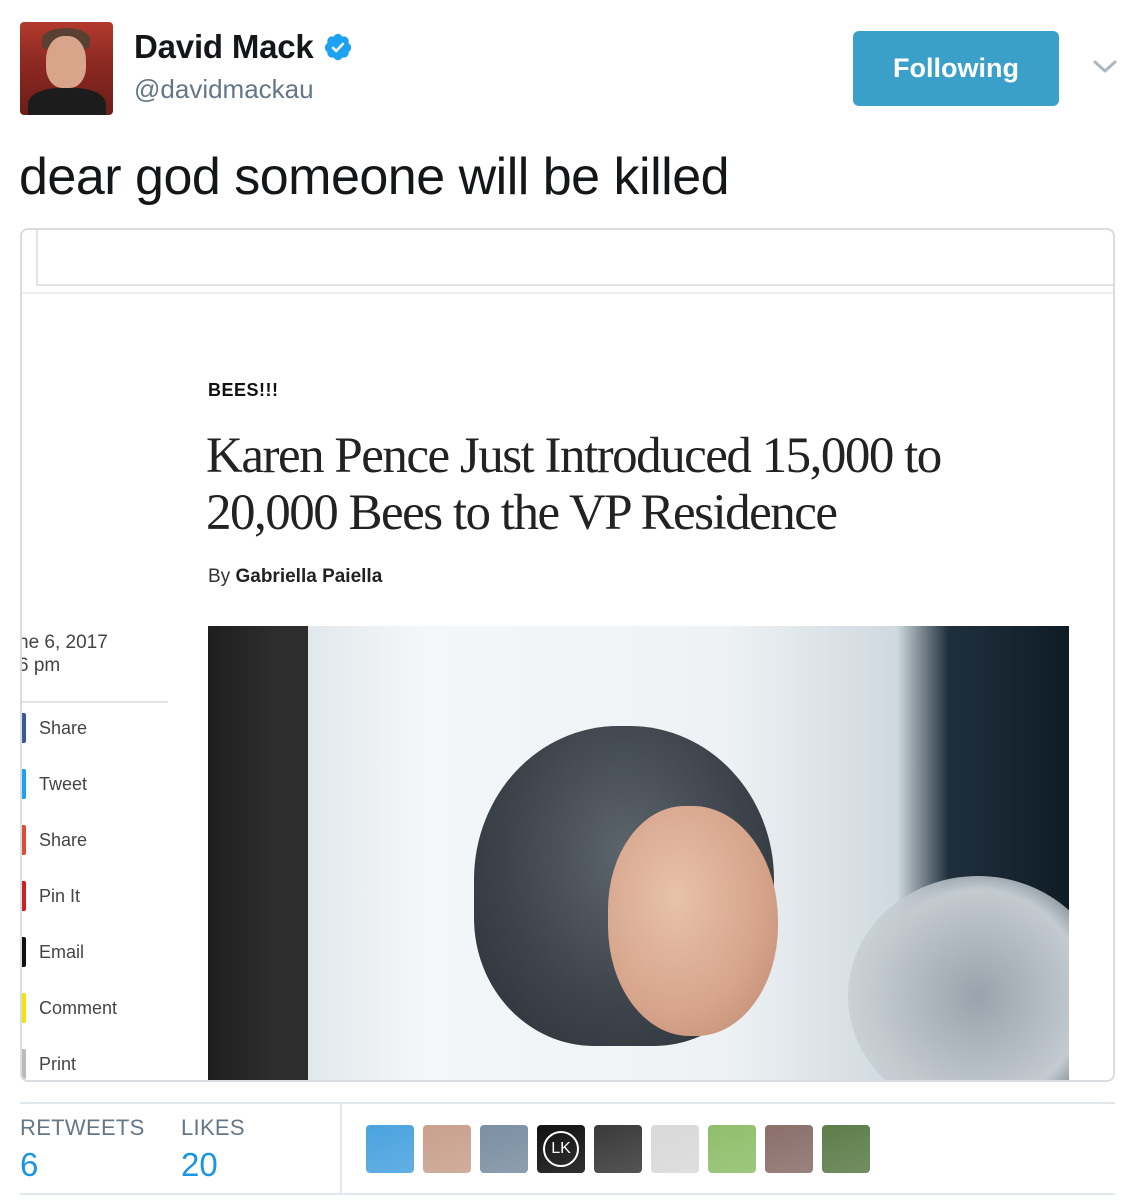 This screenshot has height=1200, width=1135. Describe the element at coordinates (29, 1165) in the screenshot. I see `retweets-count: 6` at that location.